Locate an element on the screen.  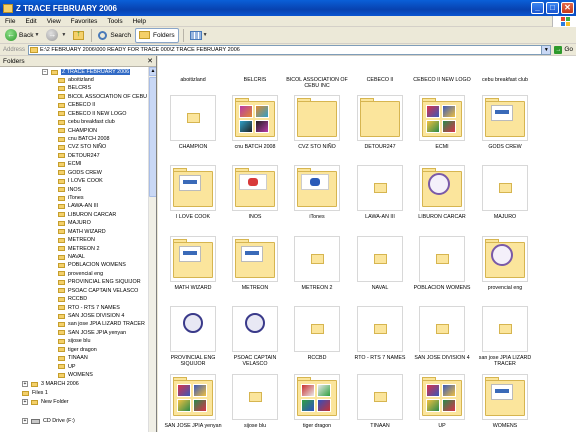
tree-item: sijose blu is located at coordinates (74, 341).